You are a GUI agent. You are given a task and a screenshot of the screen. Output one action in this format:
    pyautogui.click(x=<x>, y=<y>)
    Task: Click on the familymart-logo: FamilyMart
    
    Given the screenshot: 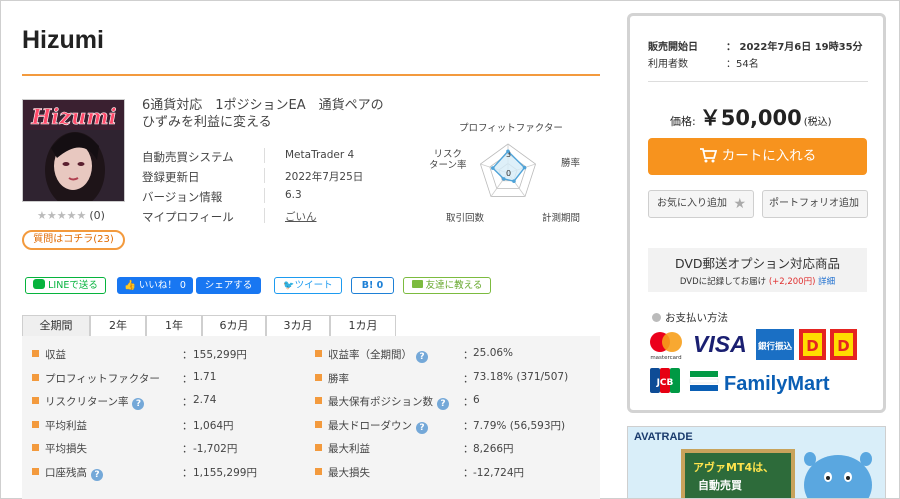 What is the action you would take?
    pyautogui.click(x=759, y=383)
    